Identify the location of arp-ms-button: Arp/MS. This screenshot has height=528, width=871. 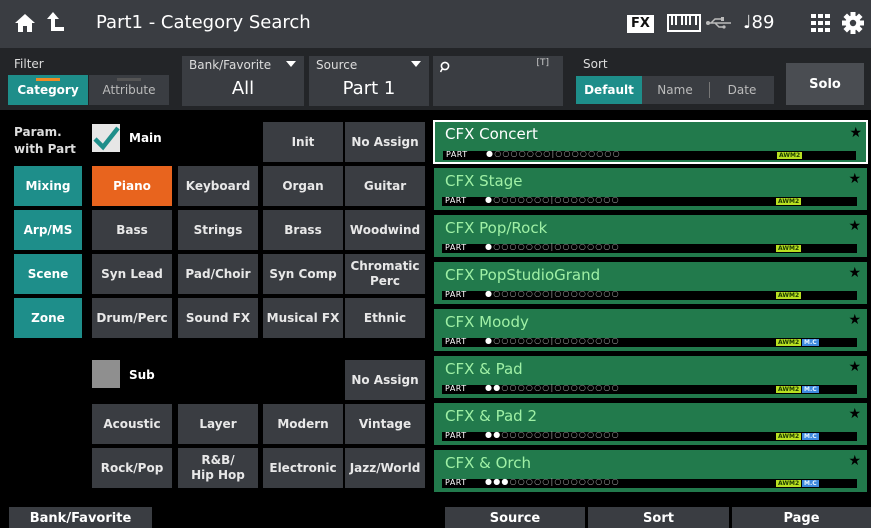
(48, 230).